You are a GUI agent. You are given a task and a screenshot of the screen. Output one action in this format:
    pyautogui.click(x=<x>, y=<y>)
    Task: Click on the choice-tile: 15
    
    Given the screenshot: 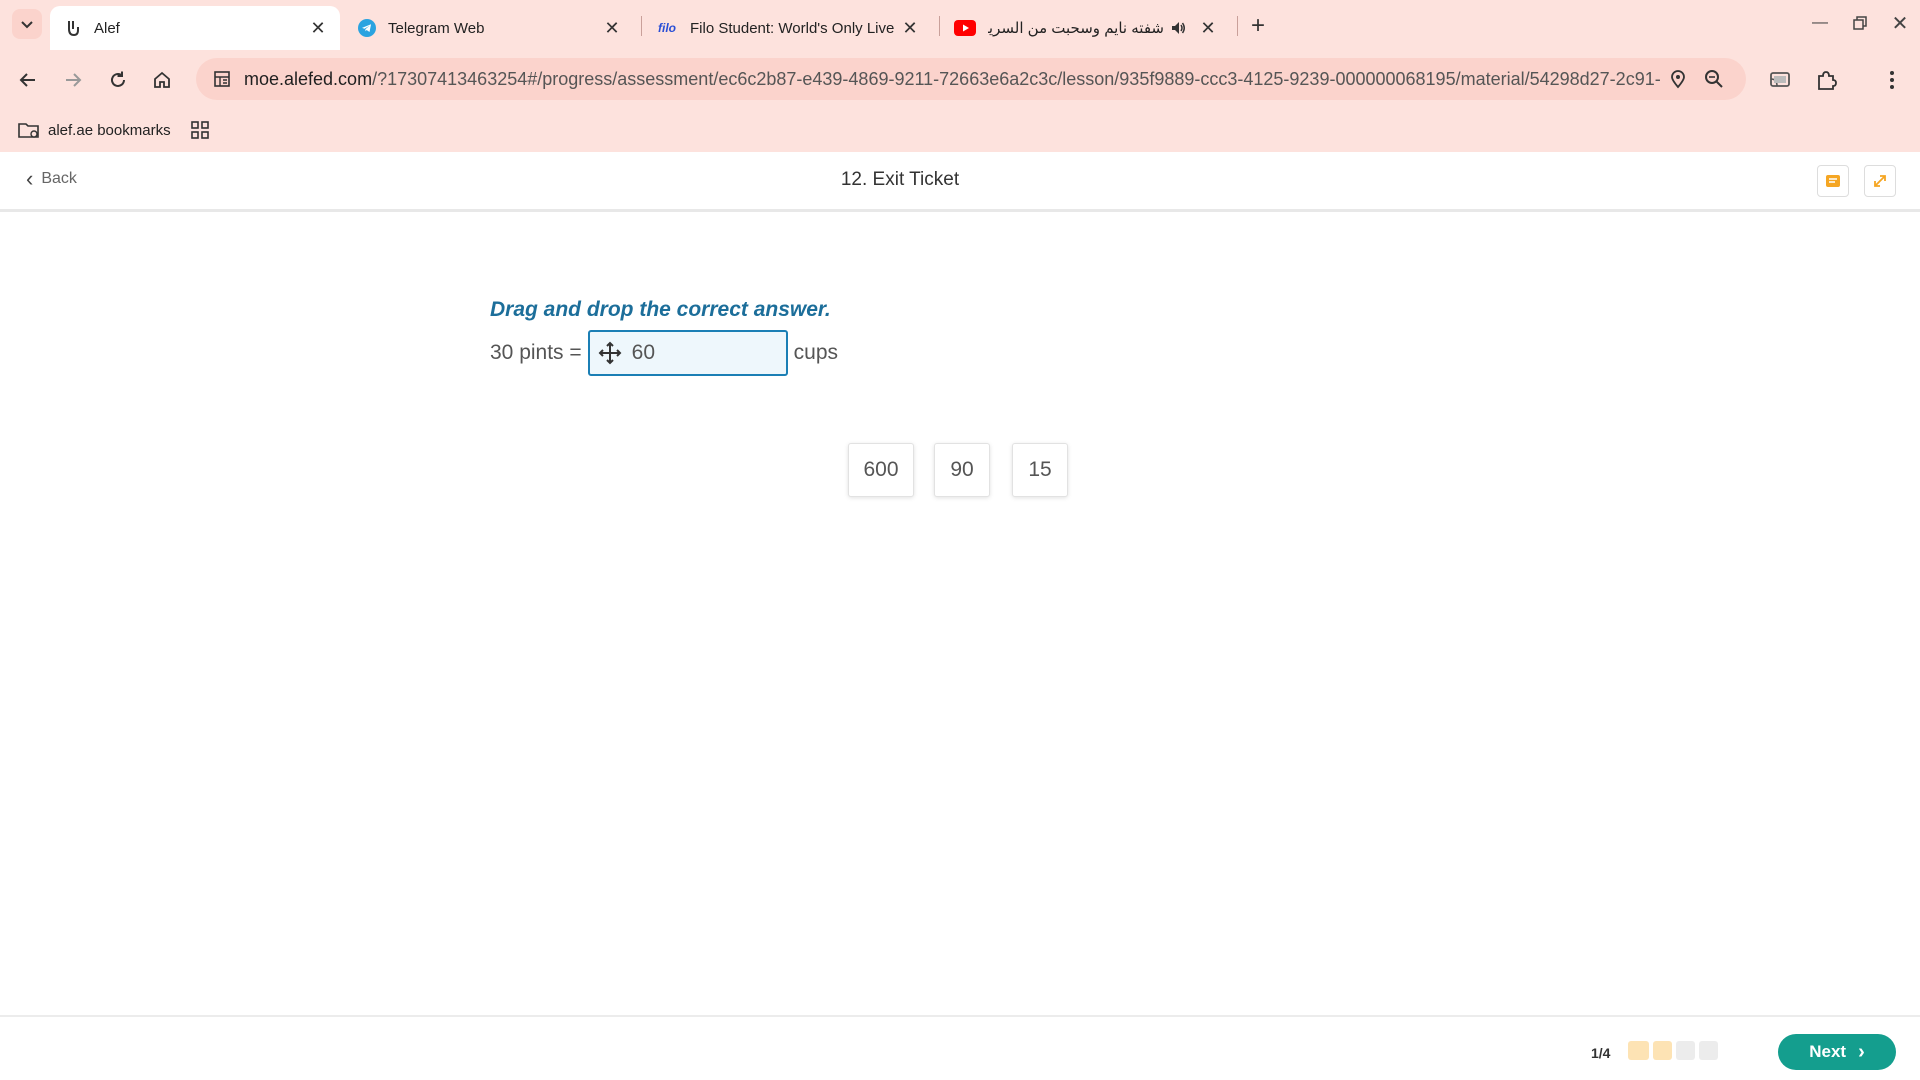 What is the action you would take?
    pyautogui.click(x=1040, y=470)
    